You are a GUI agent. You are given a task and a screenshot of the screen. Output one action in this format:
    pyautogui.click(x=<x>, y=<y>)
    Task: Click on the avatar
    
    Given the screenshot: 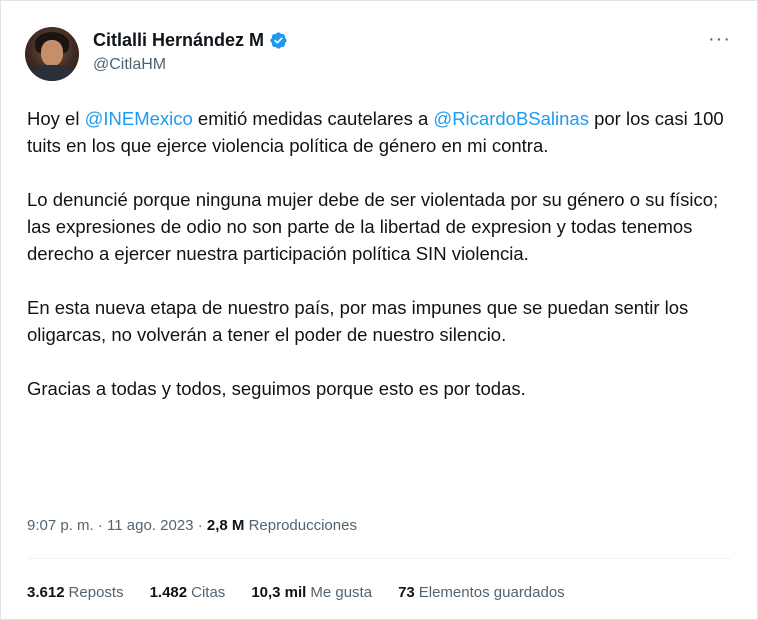 What is the action you would take?
    pyautogui.click(x=52, y=54)
    